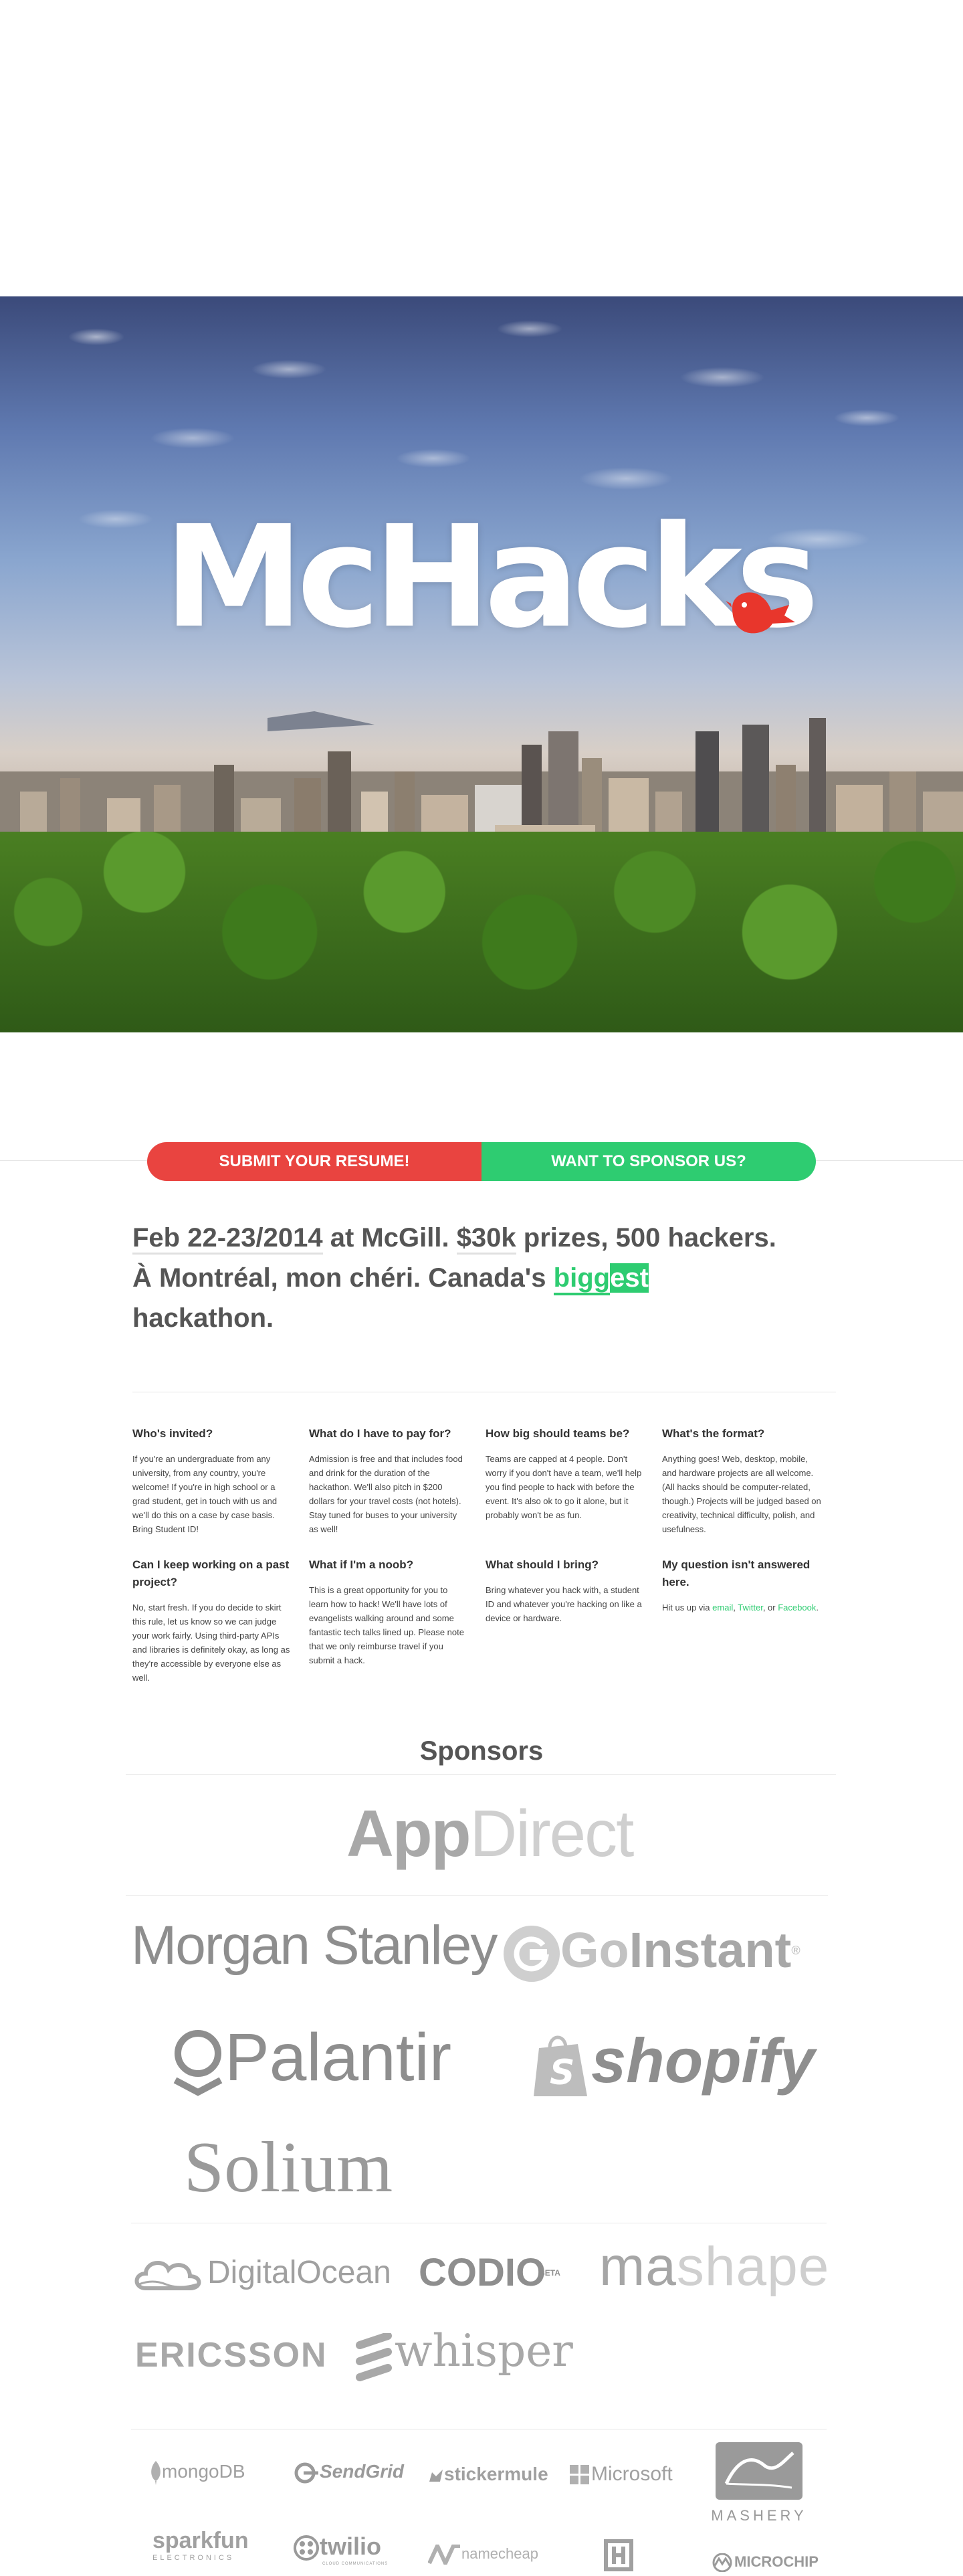 Image resolution: width=963 pixels, height=2576 pixels. Describe the element at coordinates (362, 2471) in the screenshot. I see `sendgrid-logo-text: SendGrid` at that location.